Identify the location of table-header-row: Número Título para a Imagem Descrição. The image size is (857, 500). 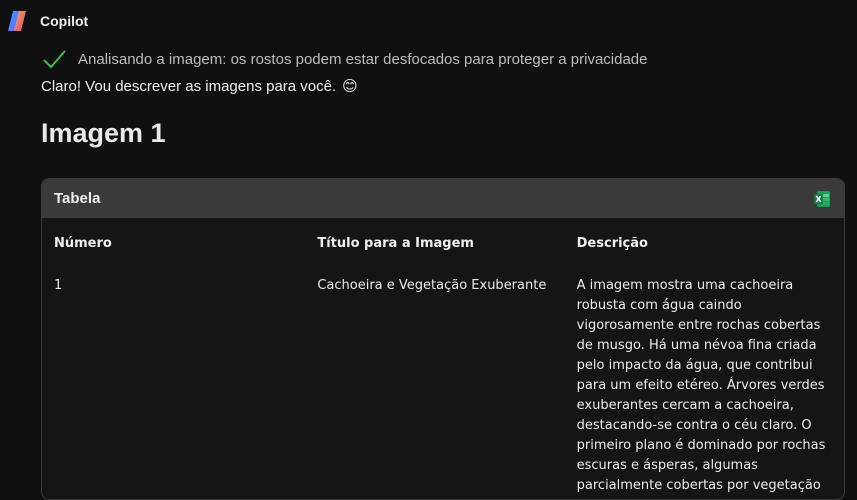
(443, 242).